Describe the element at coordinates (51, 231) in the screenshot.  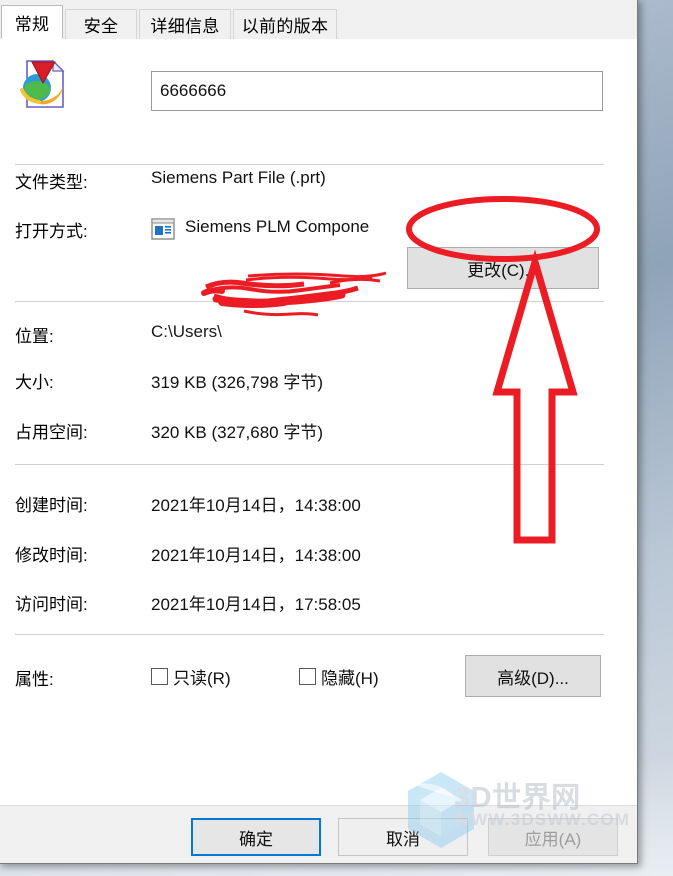
I see `openwith-label: 打开方式:` at that location.